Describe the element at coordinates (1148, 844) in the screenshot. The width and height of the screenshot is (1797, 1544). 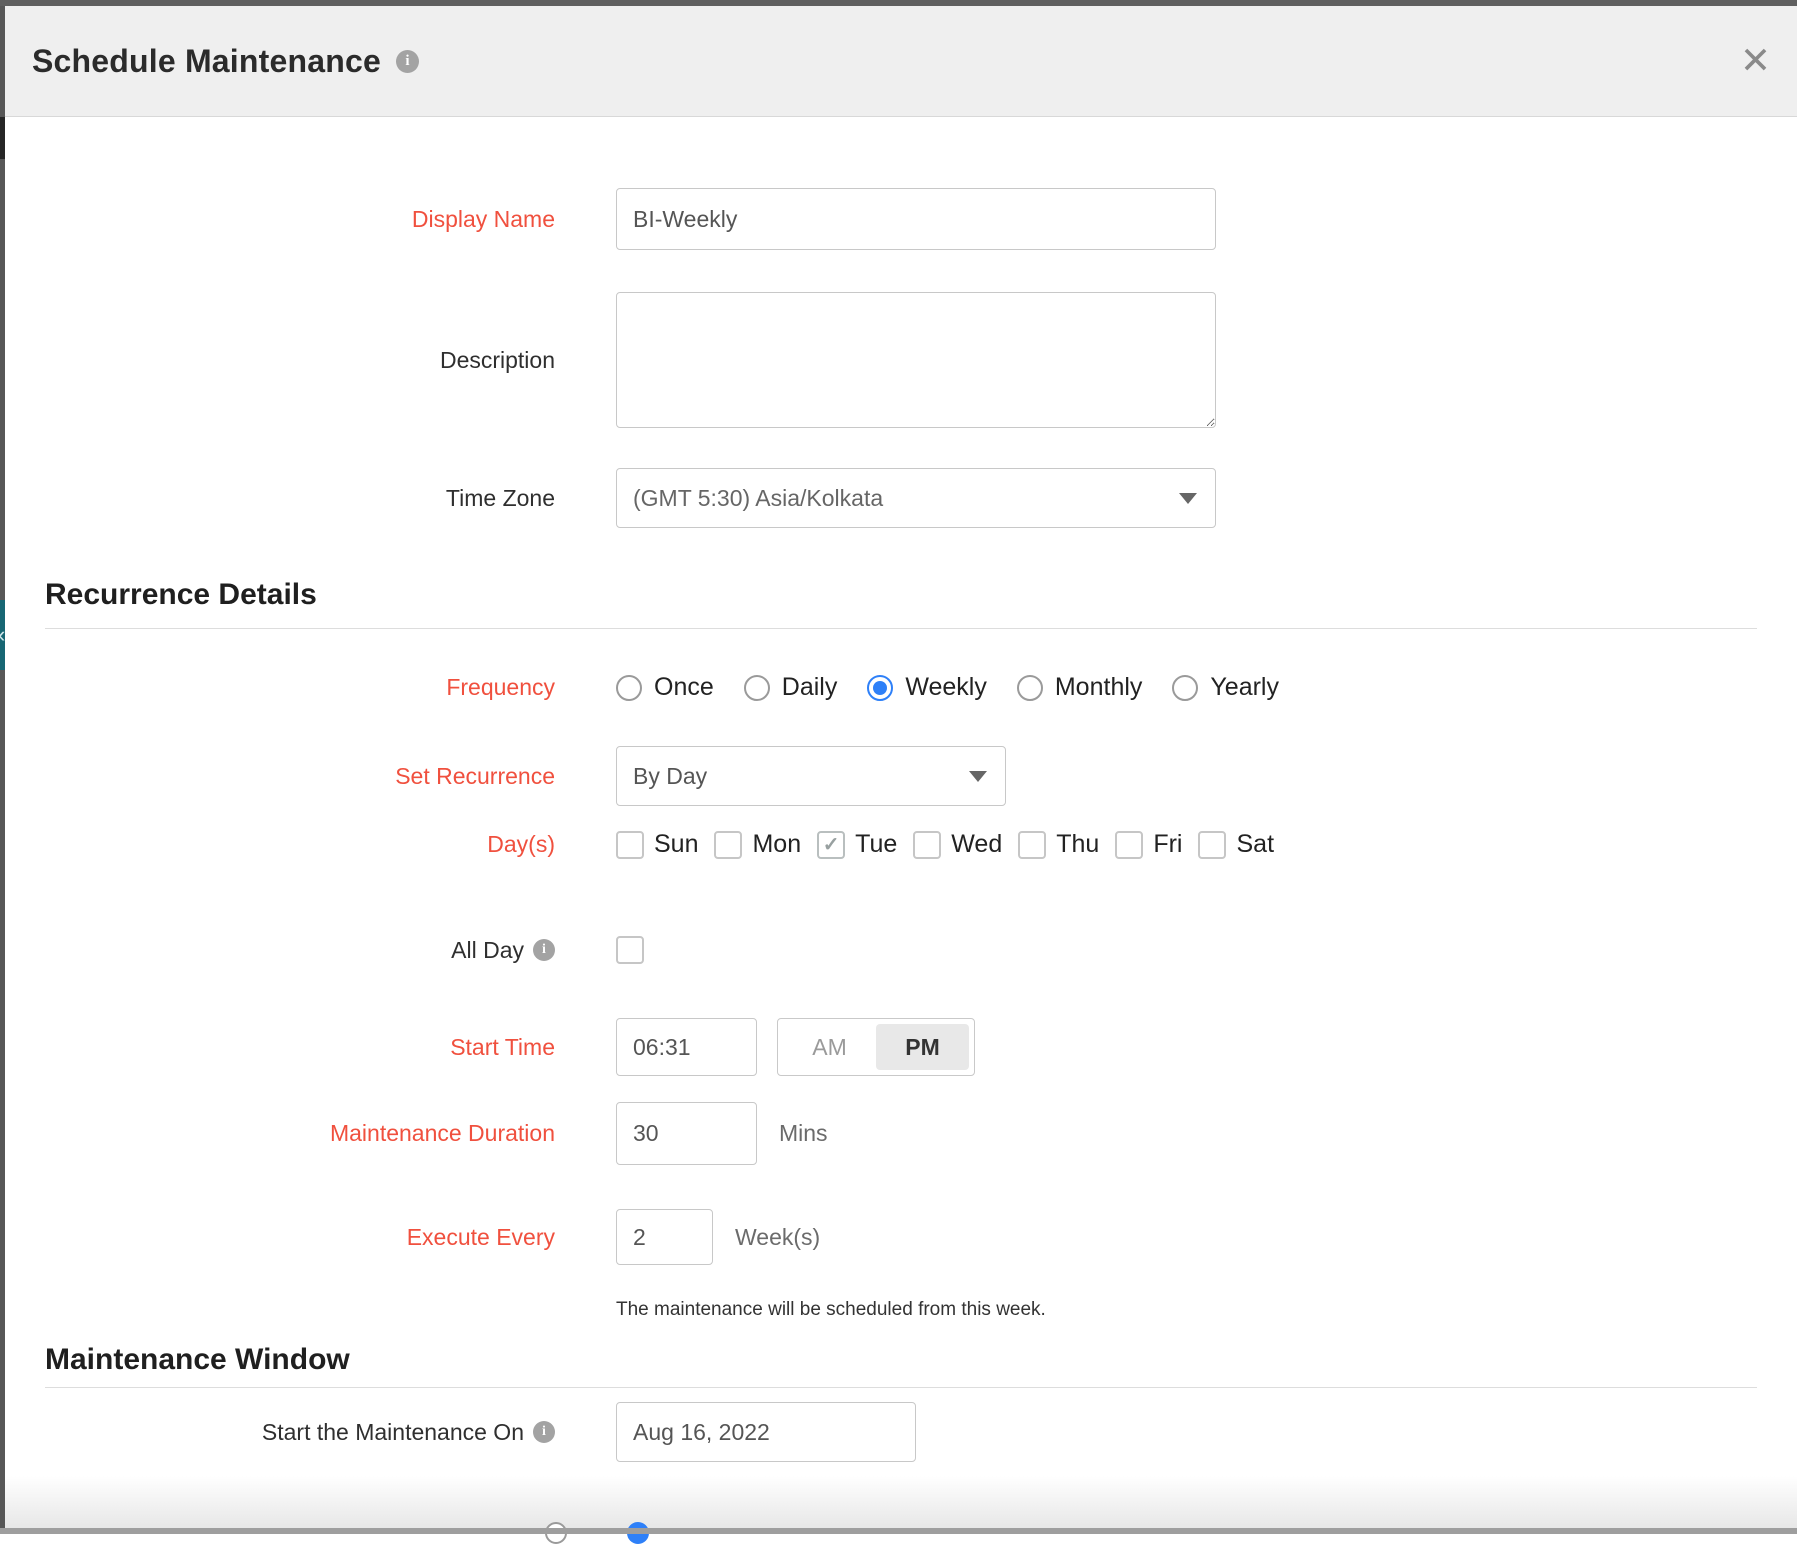
I see `checkbox-fri: ✓ Fri` at that location.